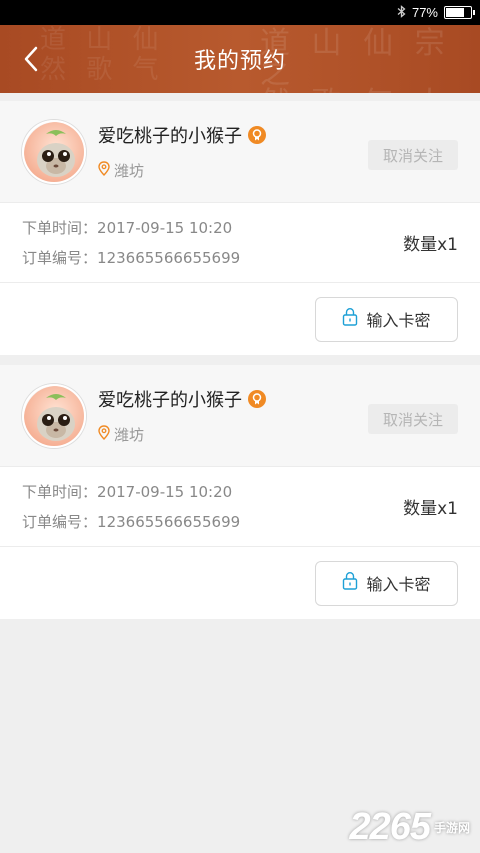 Image resolution: width=480 pixels, height=853 pixels. I want to click on calligraphy-decoration-left: 道 山 仙然 歌 气, so click(102, 55).